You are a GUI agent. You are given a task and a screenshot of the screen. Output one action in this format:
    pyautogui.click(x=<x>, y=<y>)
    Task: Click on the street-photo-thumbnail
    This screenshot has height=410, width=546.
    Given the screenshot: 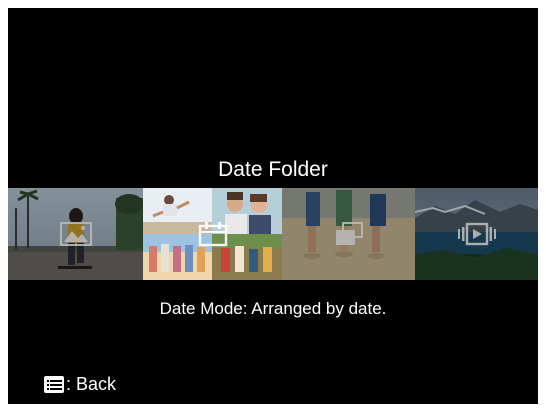 What is the action you would take?
    pyautogui.click(x=75, y=234)
    